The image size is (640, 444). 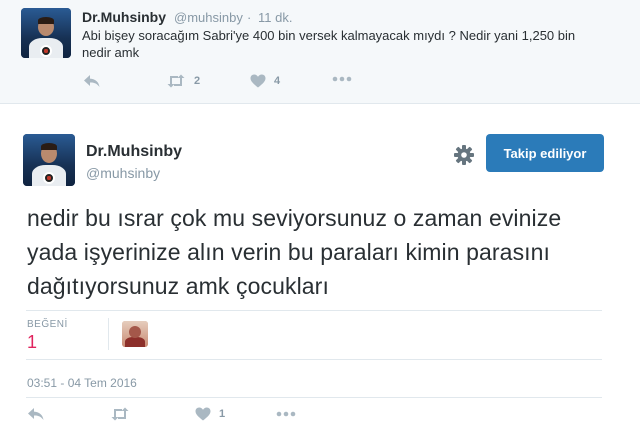 I want to click on following-button: Takip ediliyor, so click(x=545, y=153).